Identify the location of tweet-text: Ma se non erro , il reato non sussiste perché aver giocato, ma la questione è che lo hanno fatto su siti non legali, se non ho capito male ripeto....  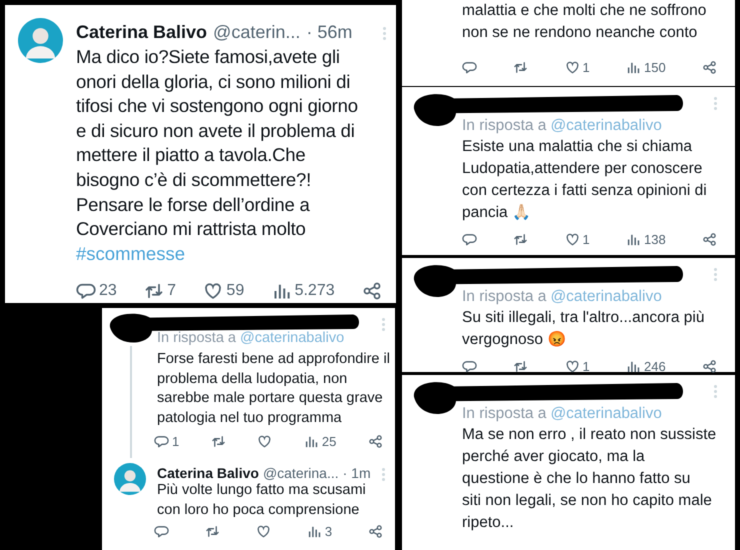
(589, 479).